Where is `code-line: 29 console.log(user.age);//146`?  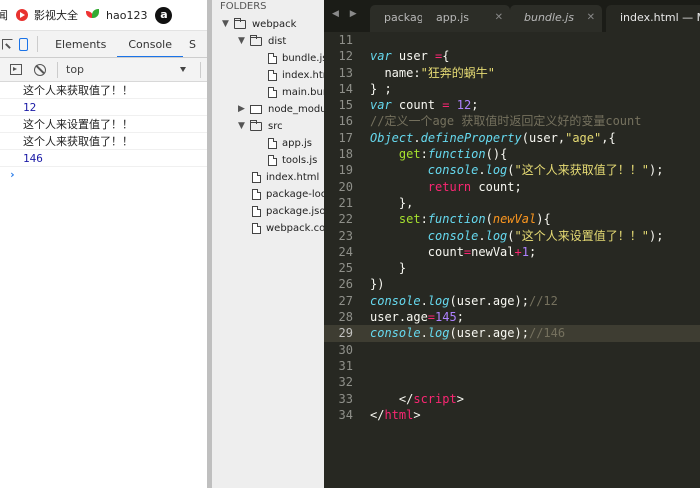 code-line: 29 console.log(user.age);//146 is located at coordinates (512, 333).